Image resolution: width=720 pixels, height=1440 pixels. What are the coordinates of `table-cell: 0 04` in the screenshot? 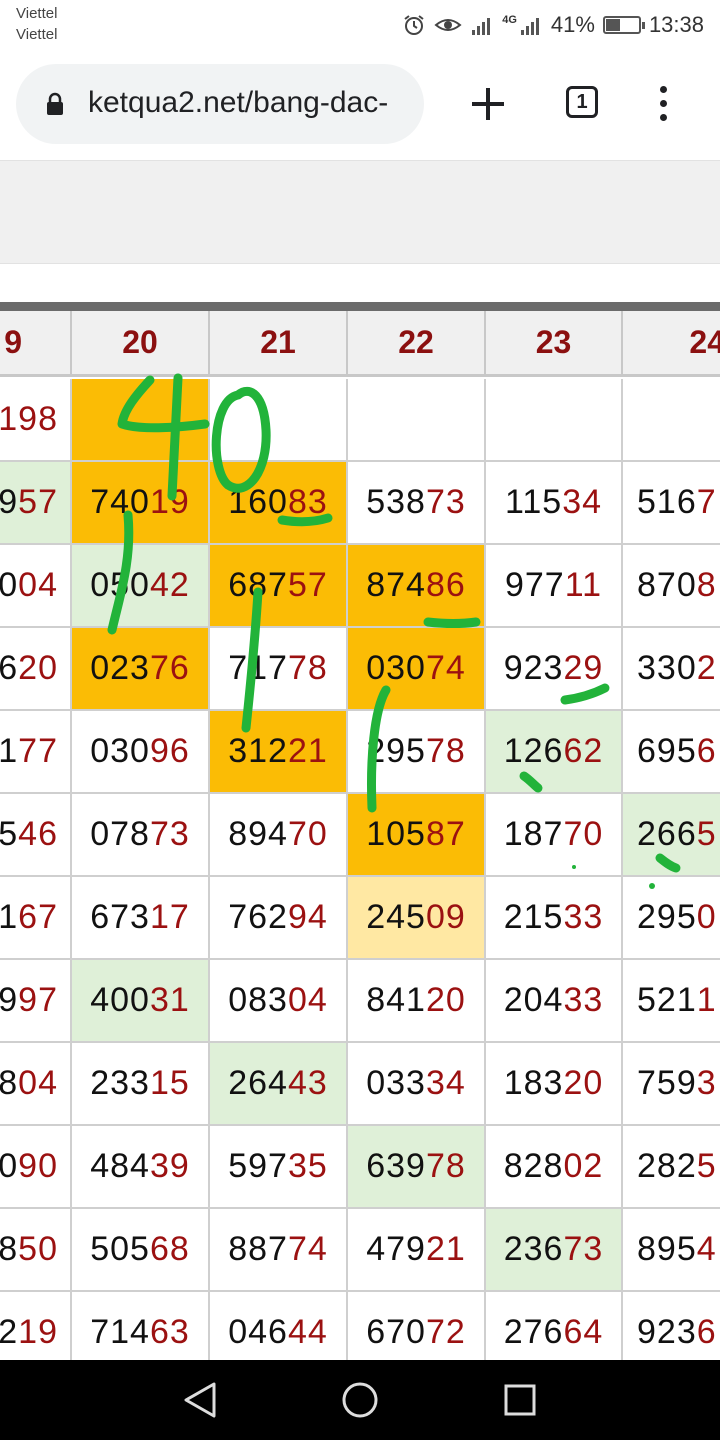 It's located at (36, 586).